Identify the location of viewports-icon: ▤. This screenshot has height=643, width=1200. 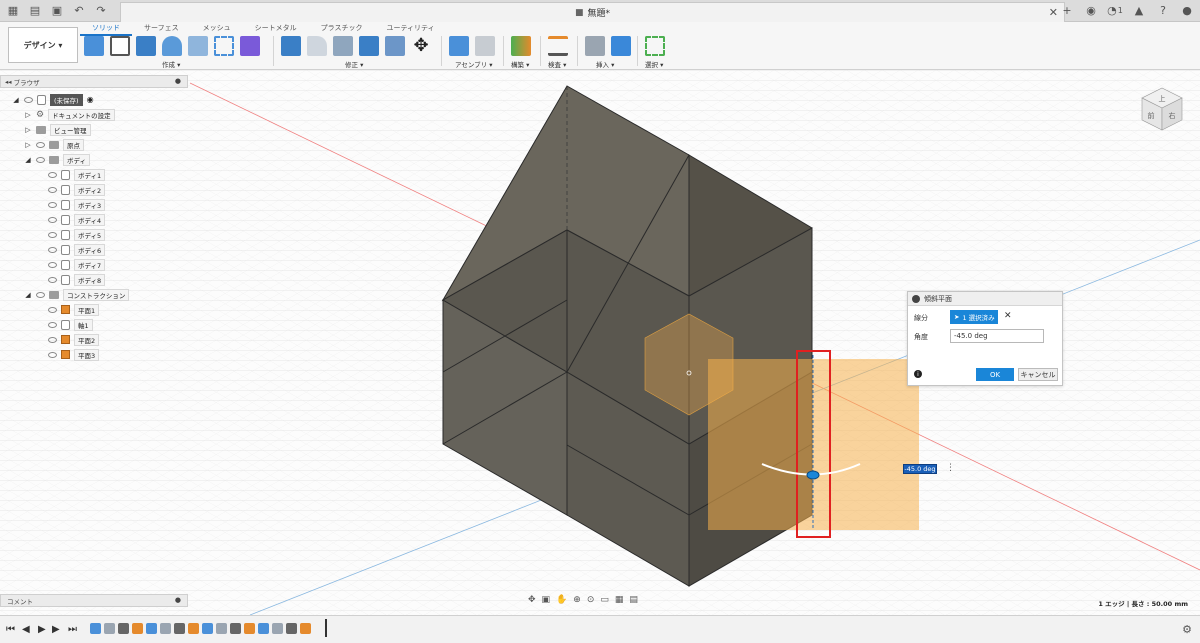
(633, 600).